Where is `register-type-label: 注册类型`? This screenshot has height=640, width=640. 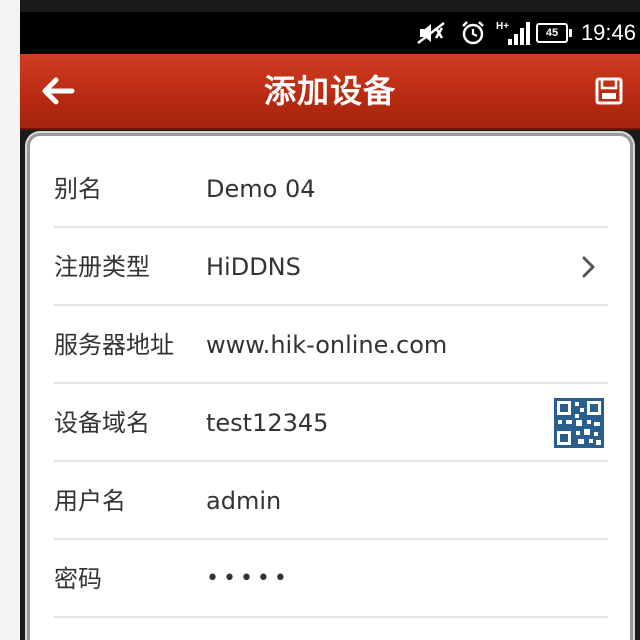 register-type-label: 注册类型 is located at coordinates (102, 267).